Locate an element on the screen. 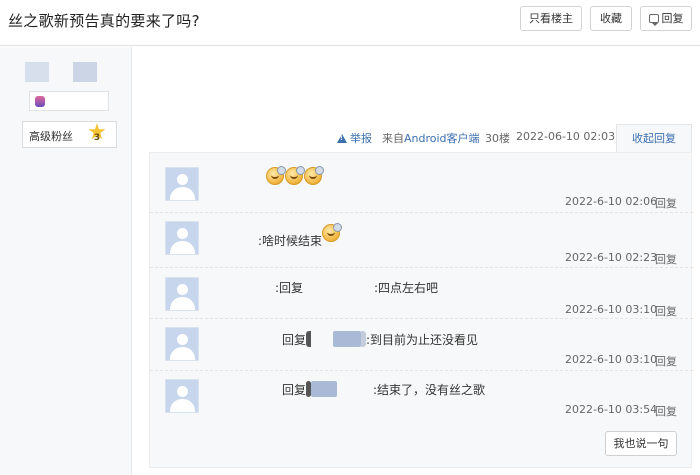 This screenshot has height=475, width=700. reply-button-label: 回复 is located at coordinates (672, 18).